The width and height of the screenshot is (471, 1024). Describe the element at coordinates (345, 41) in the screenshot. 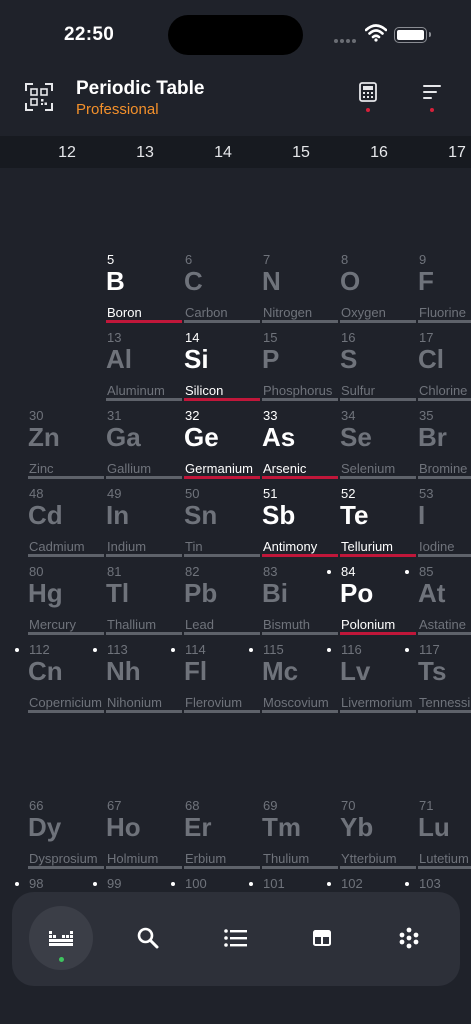

I see `cellular-signal-icon` at that location.